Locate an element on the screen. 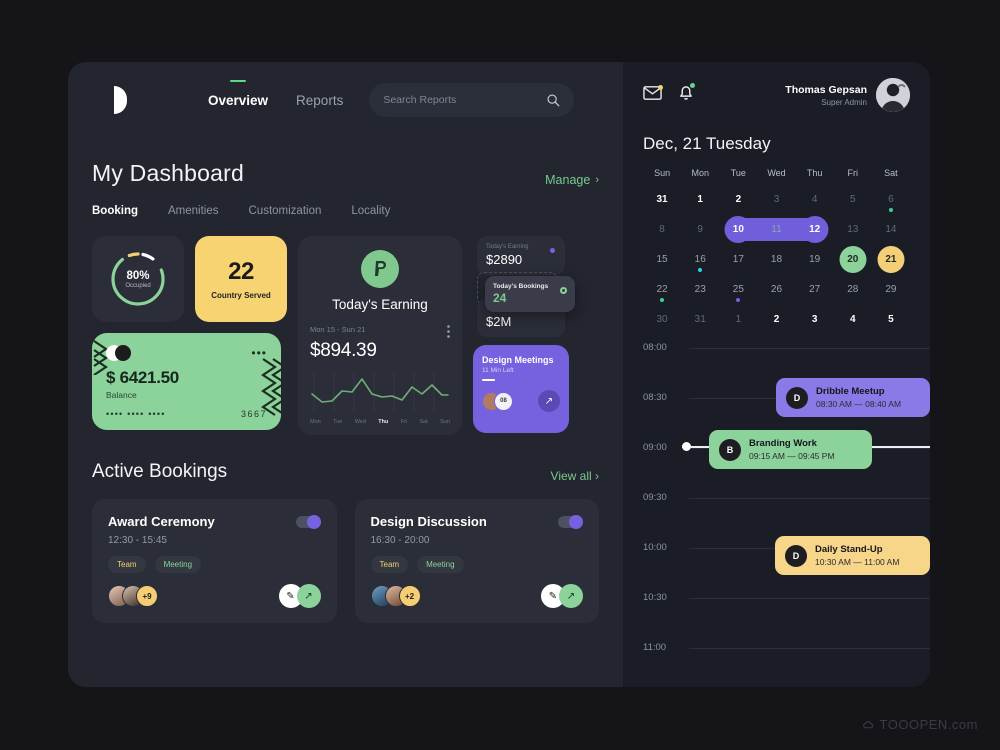 Image resolution: width=1000 pixels, height=750 pixels. calendar-day-6: 6 is located at coordinates (891, 199).